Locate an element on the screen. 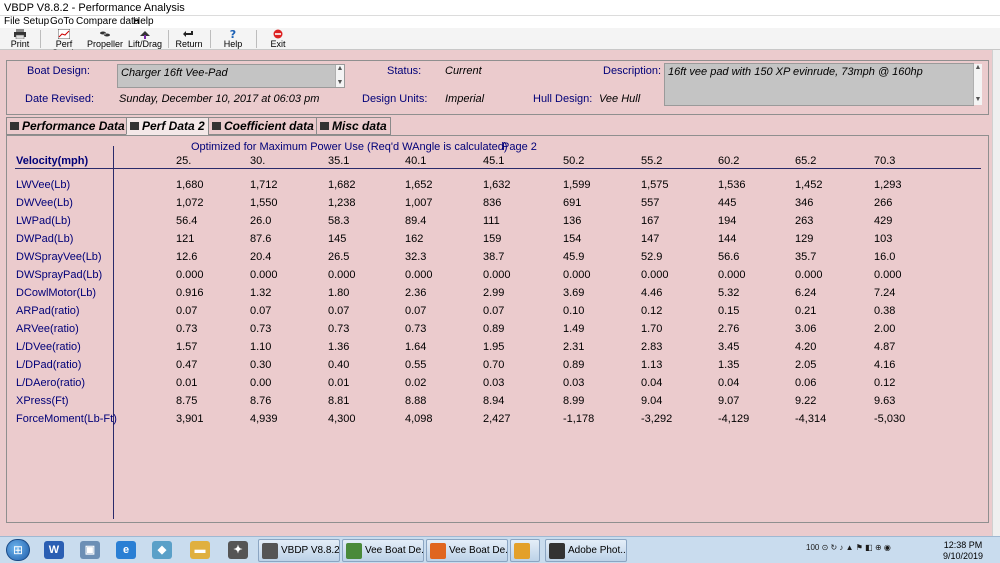  lift-drag-button: Lift/Drag is located at coordinates (145, 39).